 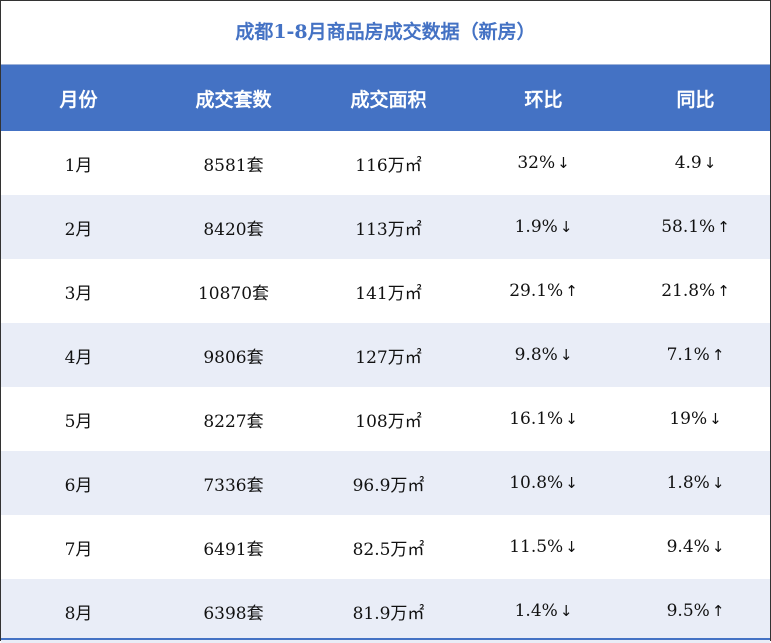 I want to click on cell-mom: 29.1% ↑, so click(x=543, y=291).